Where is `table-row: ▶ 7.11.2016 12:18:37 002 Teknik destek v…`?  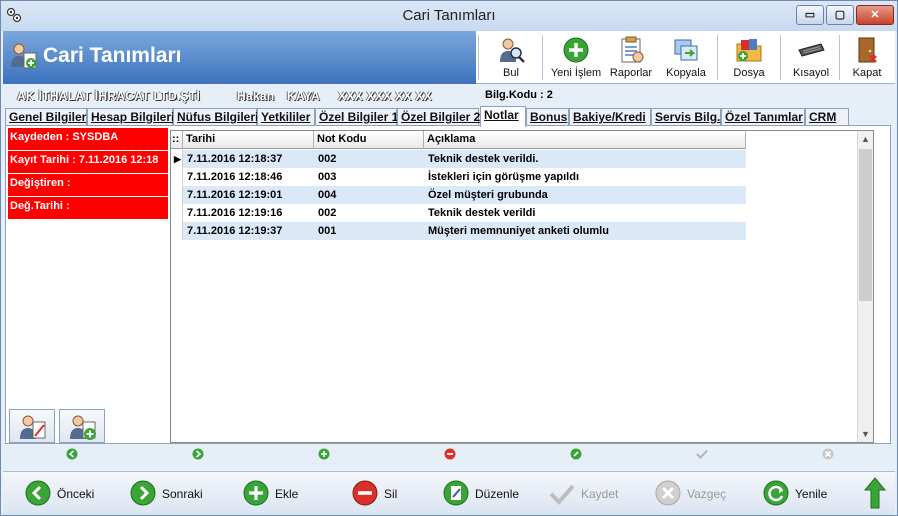 table-row: ▶ 7.11.2016 12:18:37 002 Teknik destek v… is located at coordinates (458, 159).